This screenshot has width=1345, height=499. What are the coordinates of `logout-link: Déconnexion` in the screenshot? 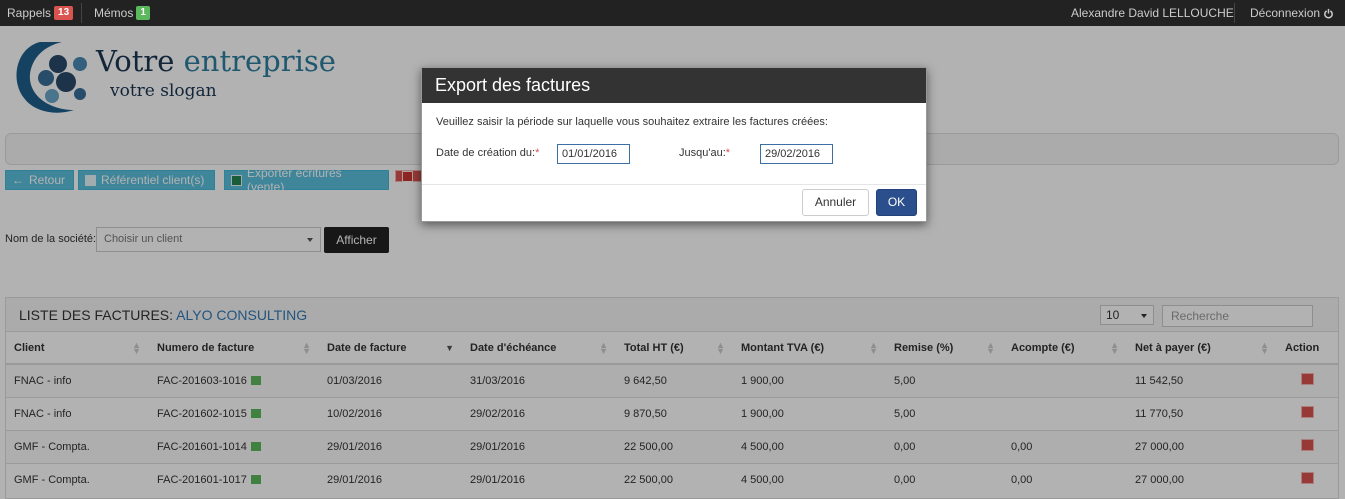 It's located at (1292, 13).